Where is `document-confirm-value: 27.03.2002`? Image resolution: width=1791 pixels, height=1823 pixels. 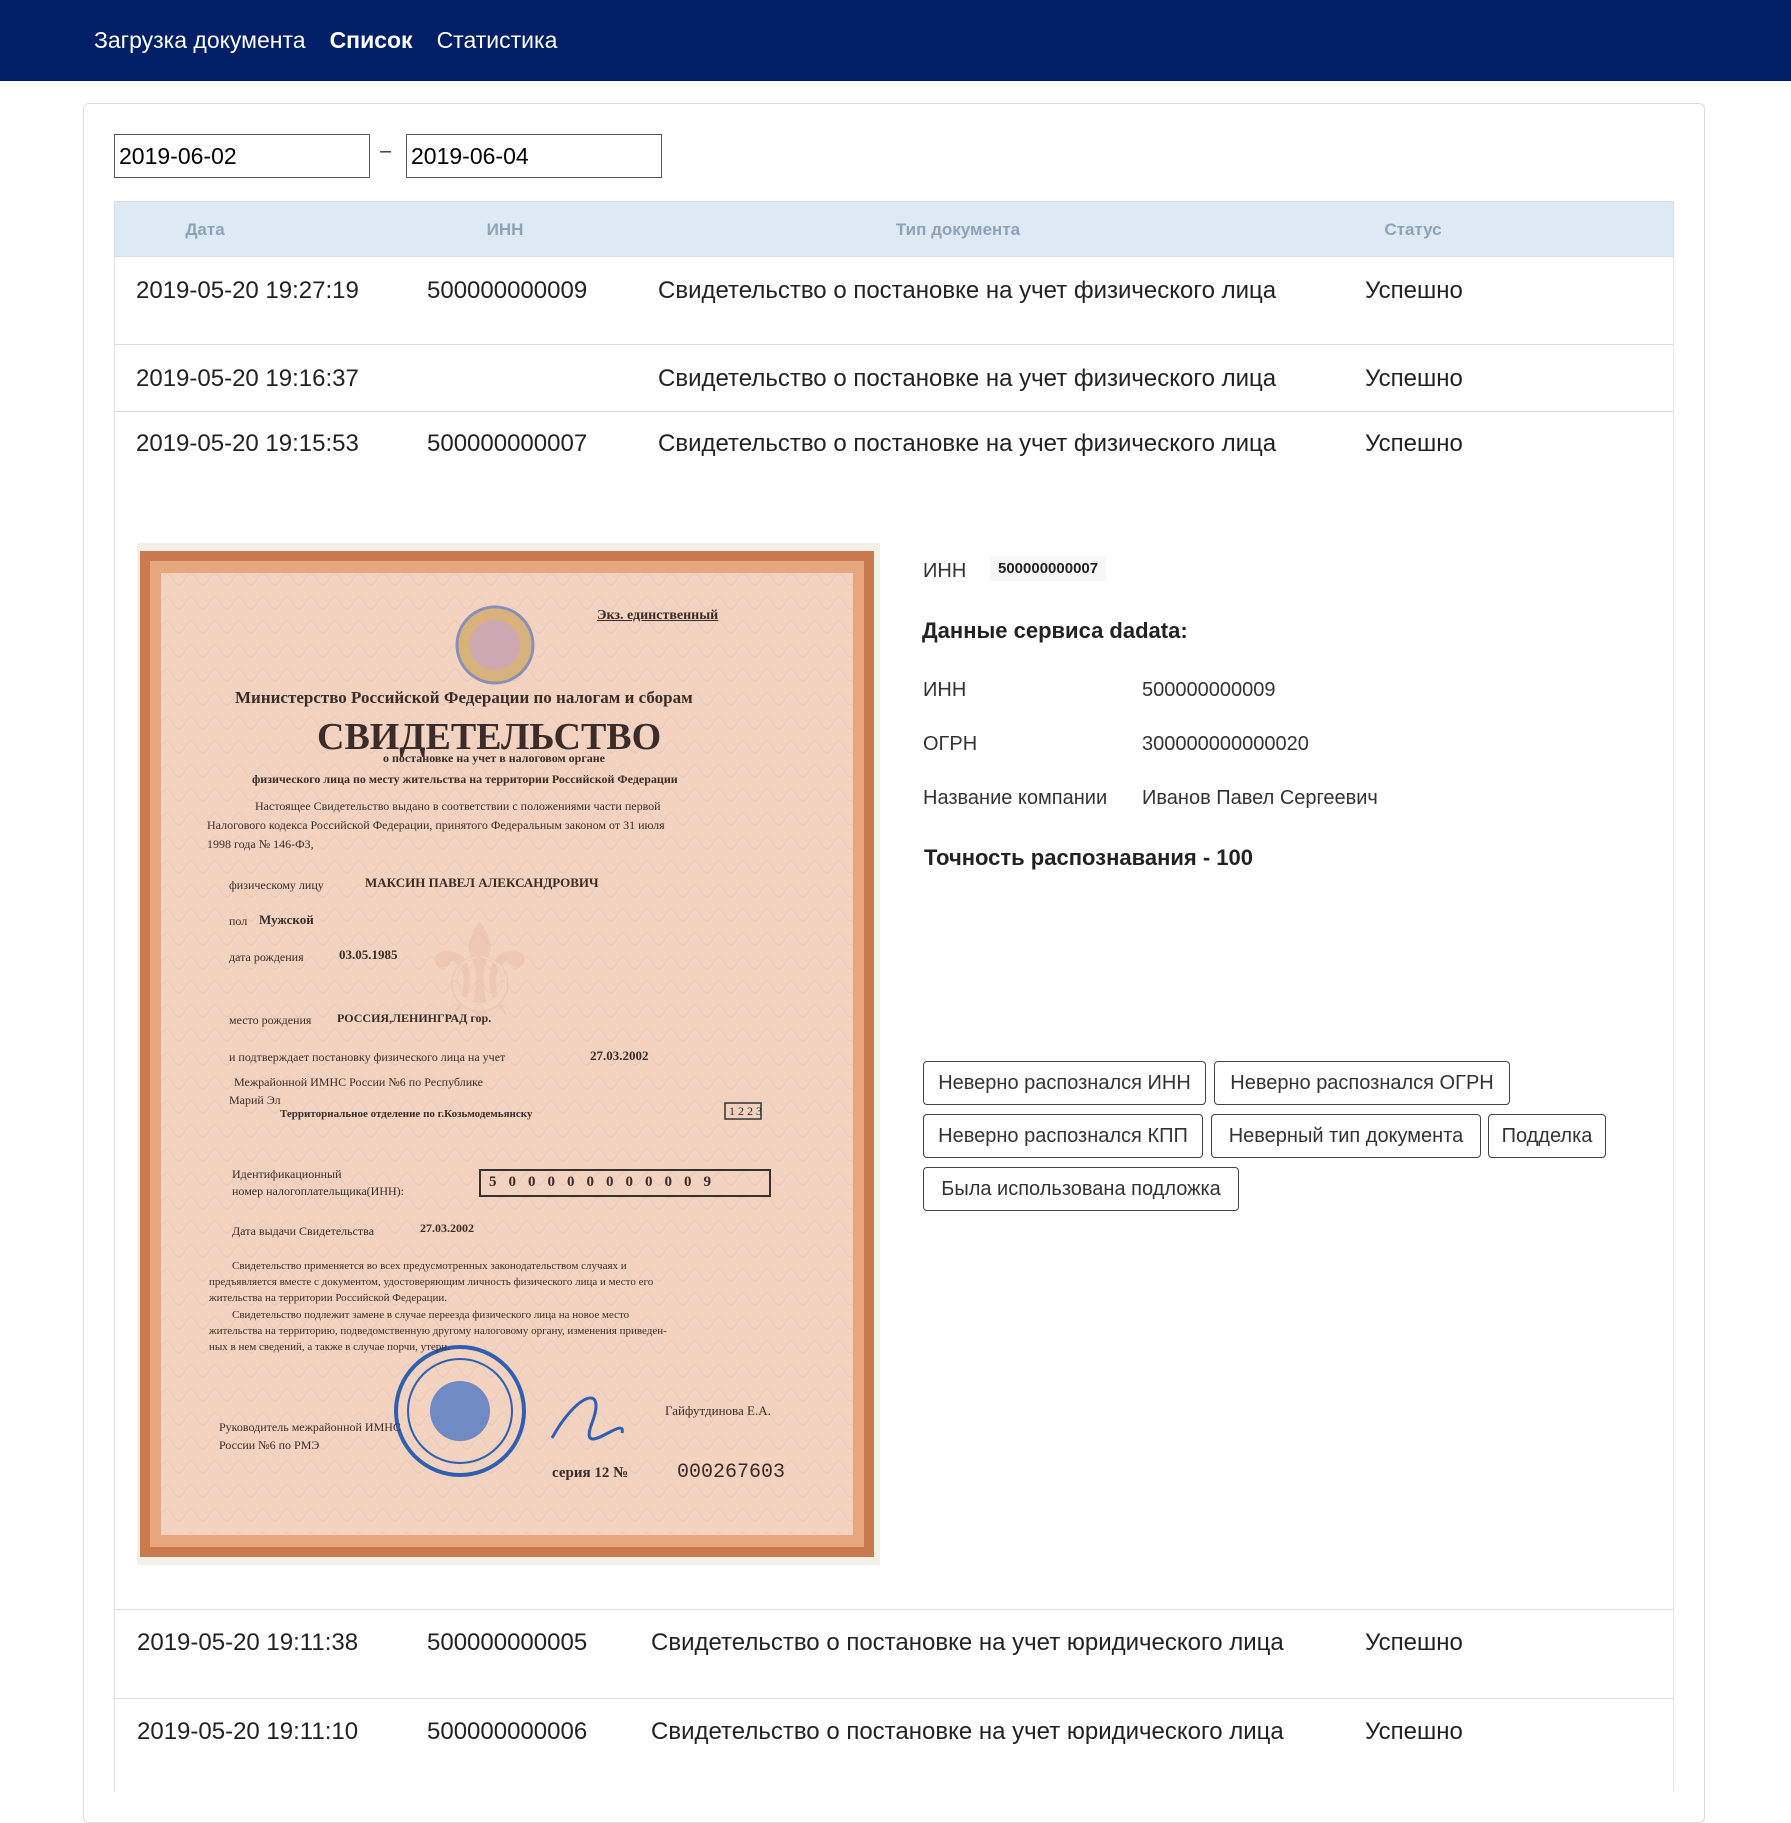 document-confirm-value: 27.03.2002 is located at coordinates (619, 1055).